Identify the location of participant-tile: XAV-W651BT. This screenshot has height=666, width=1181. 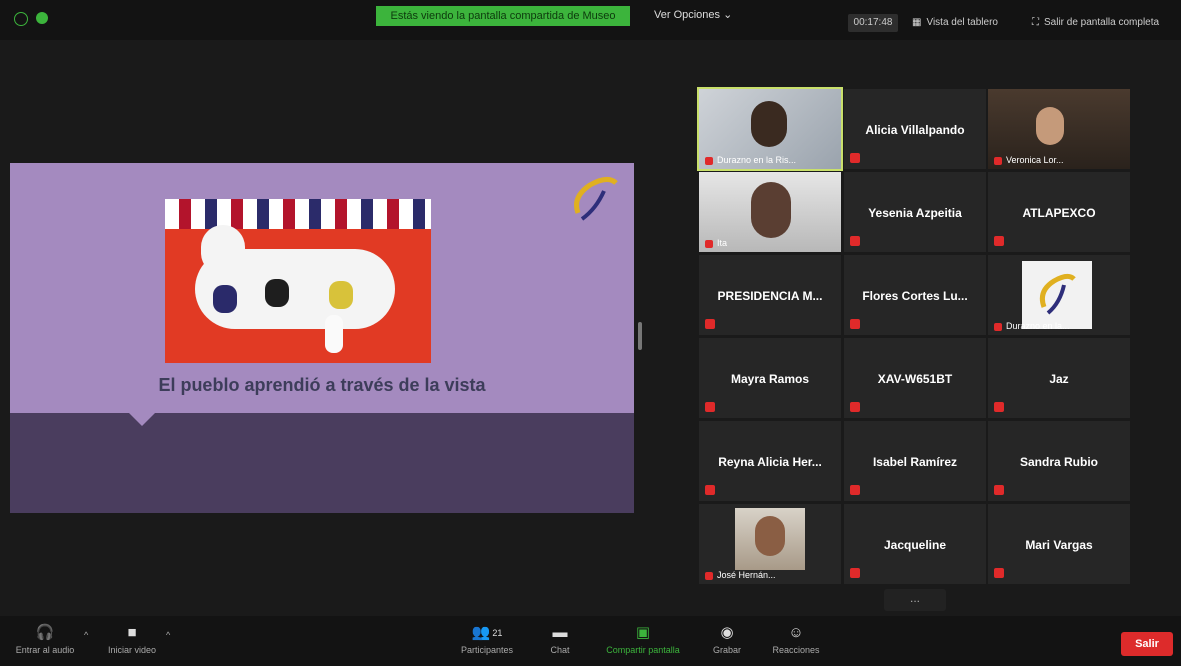
(915, 378).